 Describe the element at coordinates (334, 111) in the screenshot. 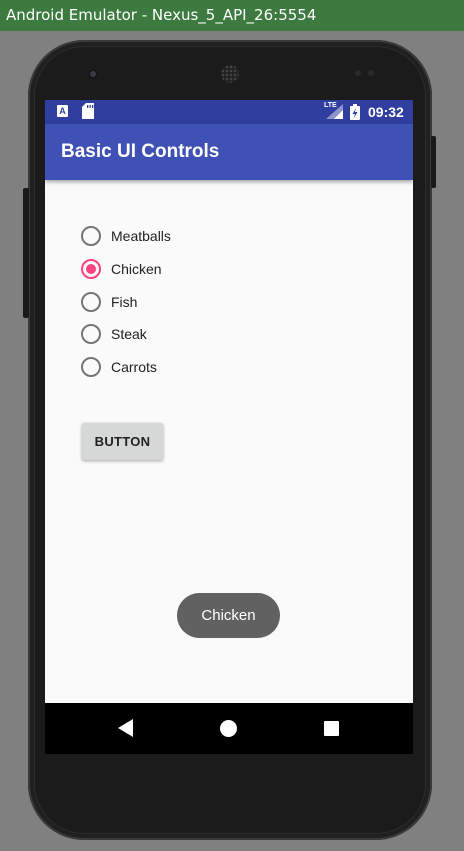

I see `signal-icon` at that location.